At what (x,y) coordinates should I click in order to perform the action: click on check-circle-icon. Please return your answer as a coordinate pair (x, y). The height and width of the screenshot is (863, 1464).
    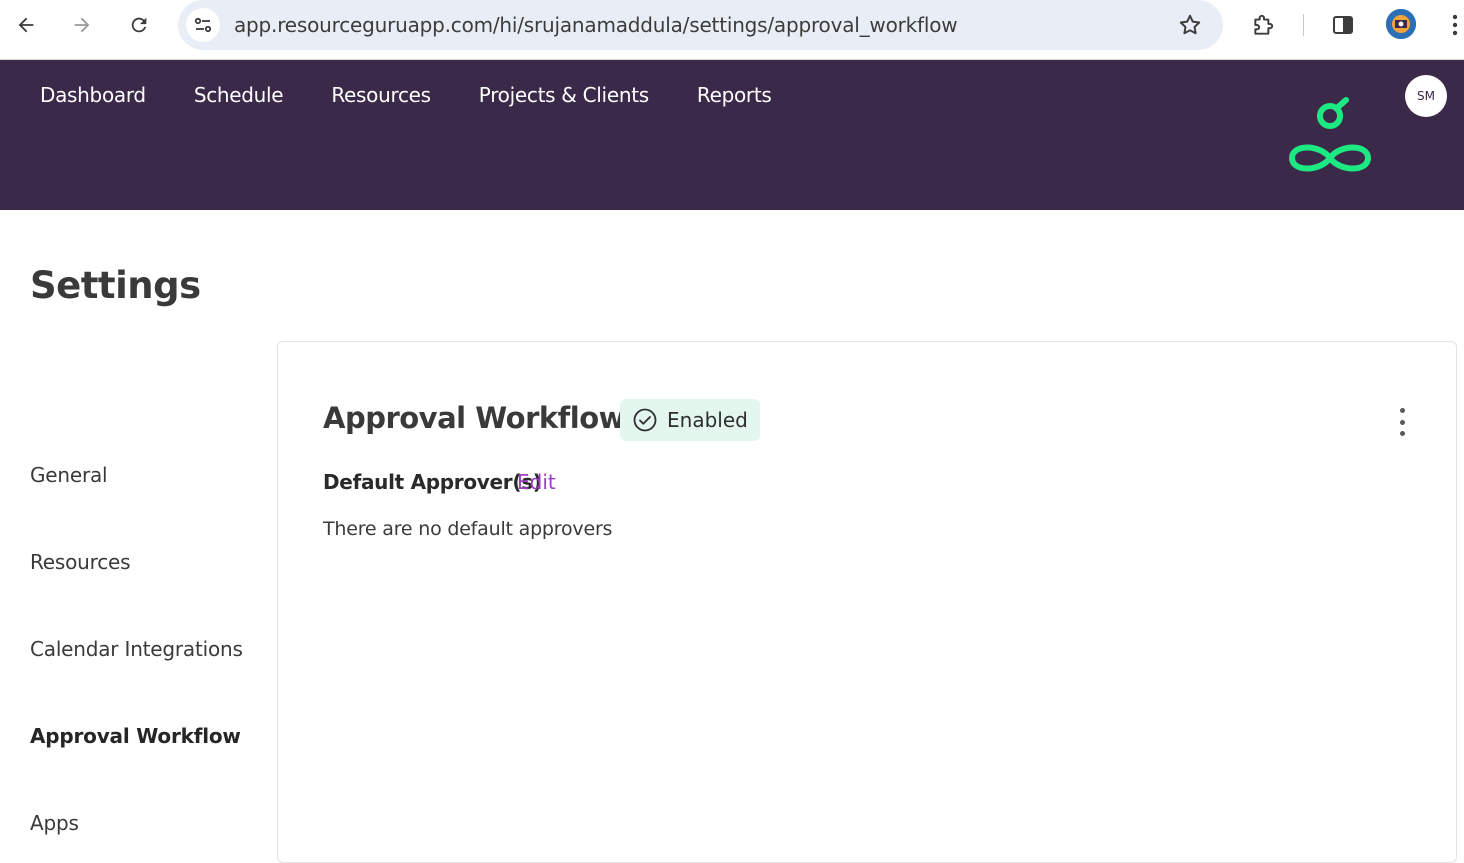
    Looking at the image, I should click on (645, 420).